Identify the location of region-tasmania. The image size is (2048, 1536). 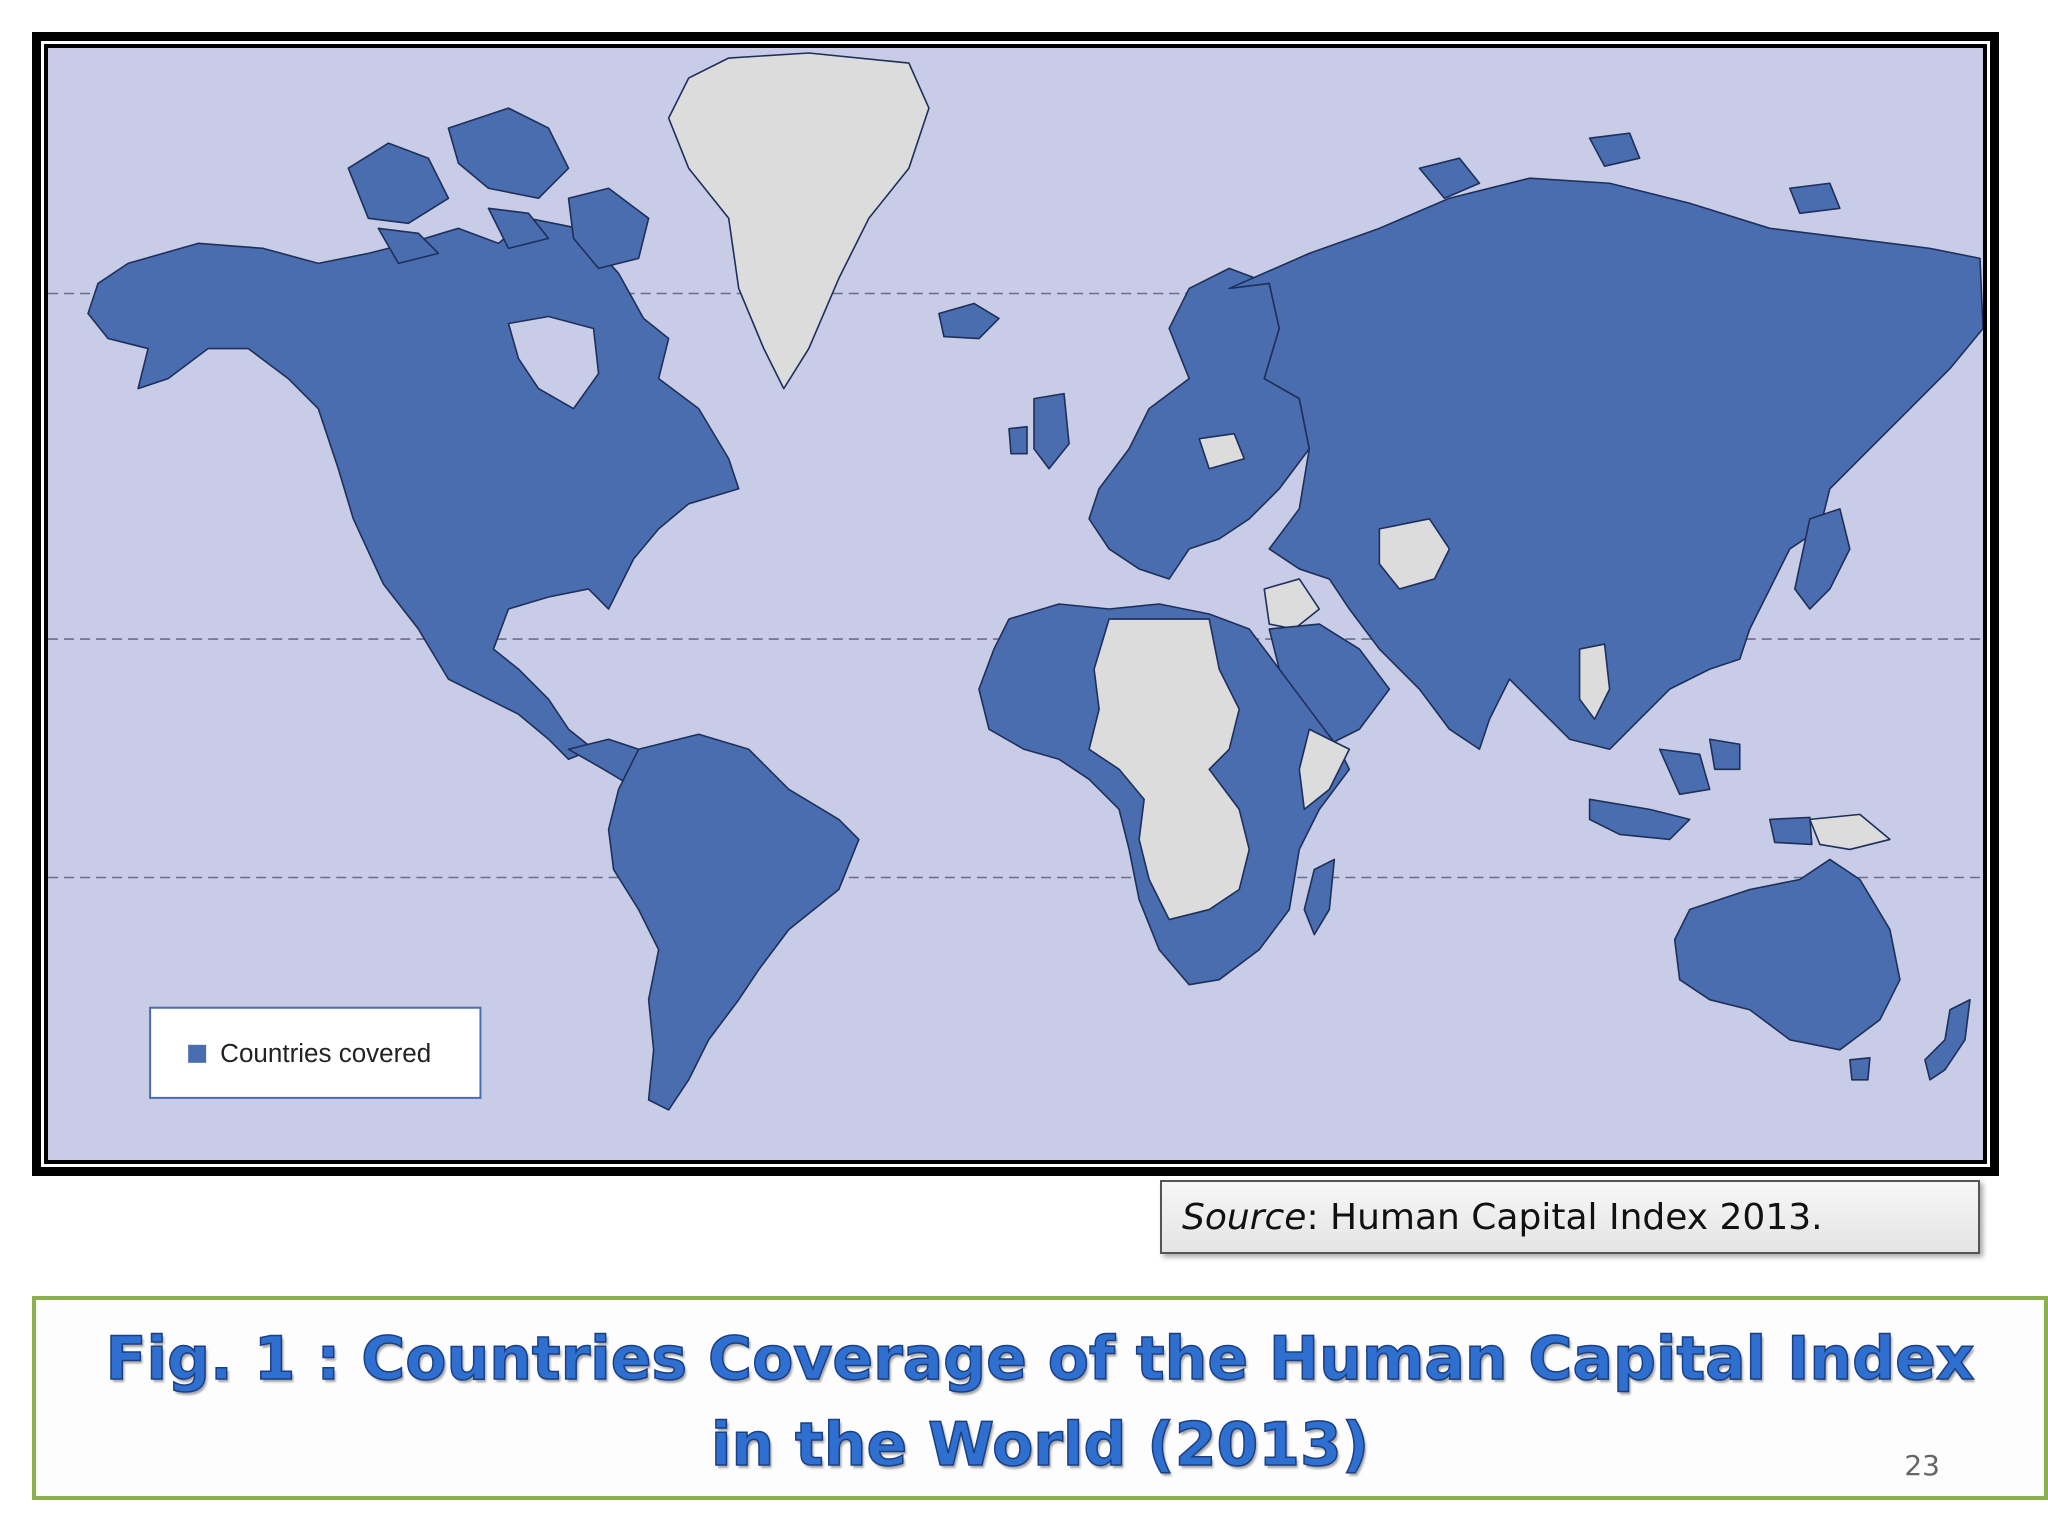
(1860, 1069).